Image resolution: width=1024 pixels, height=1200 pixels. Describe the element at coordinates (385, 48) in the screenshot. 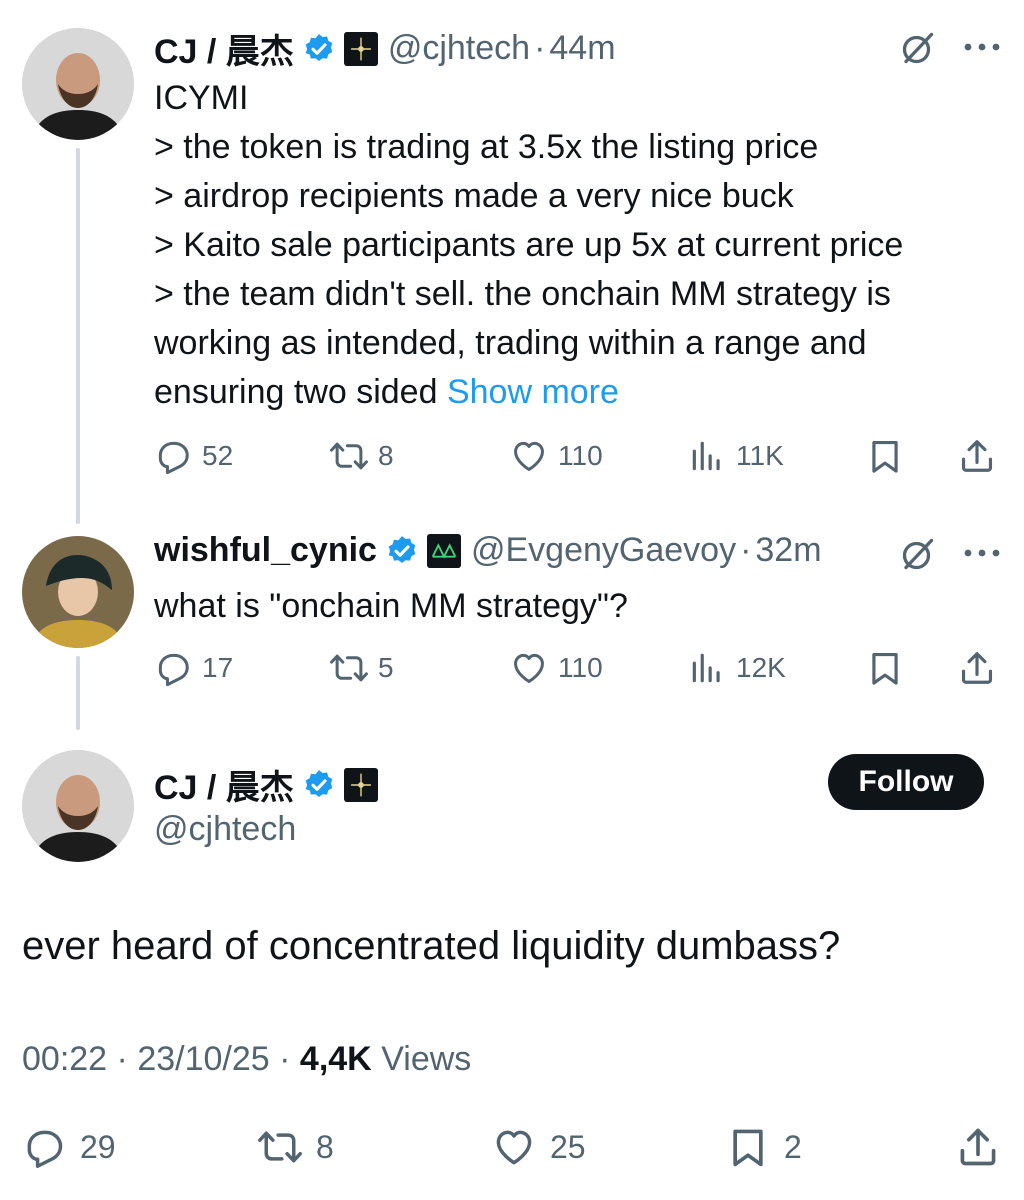

I see `tweet1-header: CJ / 晨杰 @cjhtech · 44m` at that location.